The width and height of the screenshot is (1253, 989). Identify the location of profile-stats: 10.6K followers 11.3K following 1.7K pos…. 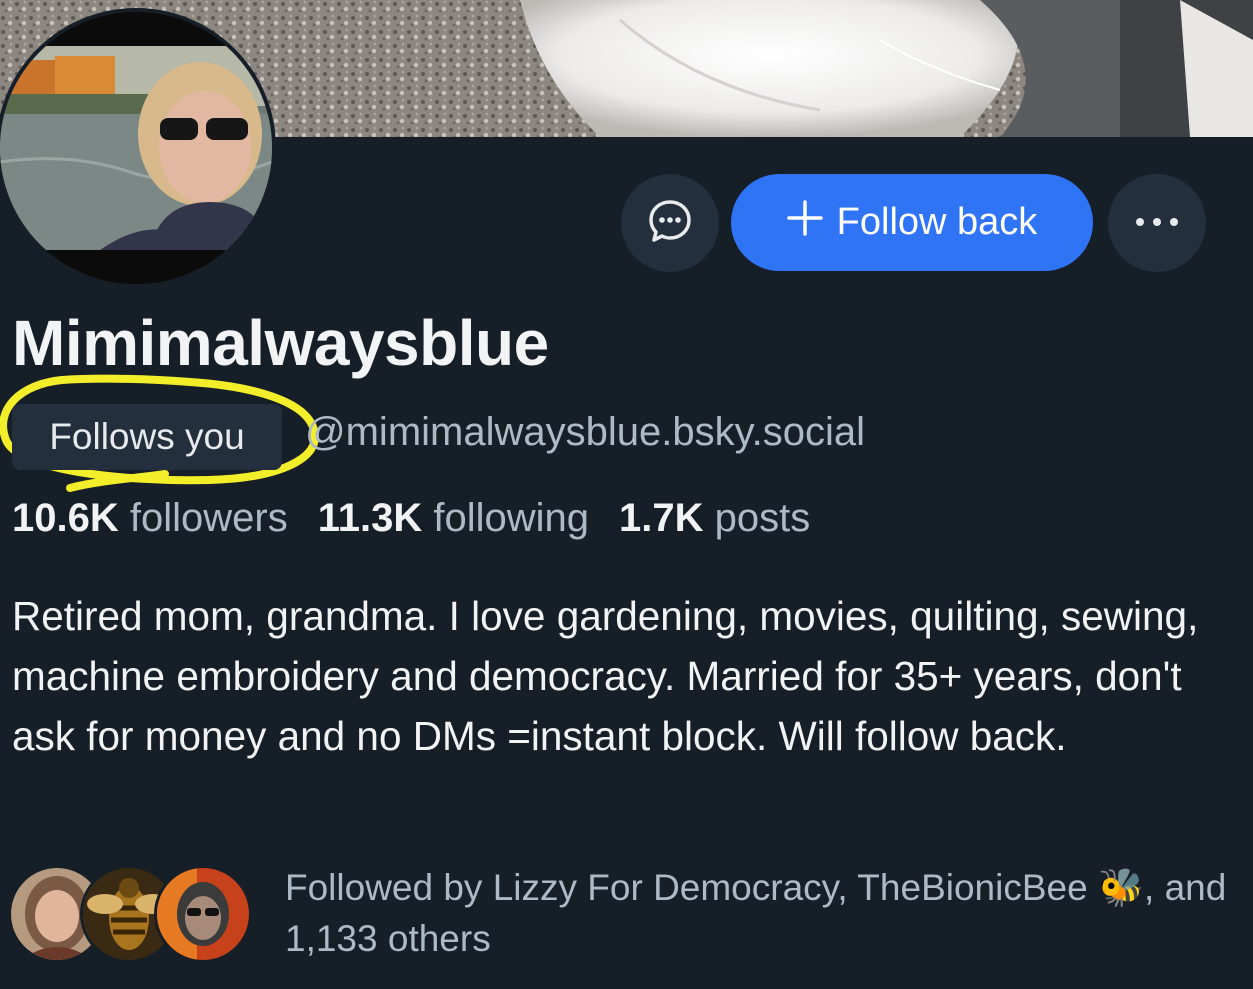
(411, 518).